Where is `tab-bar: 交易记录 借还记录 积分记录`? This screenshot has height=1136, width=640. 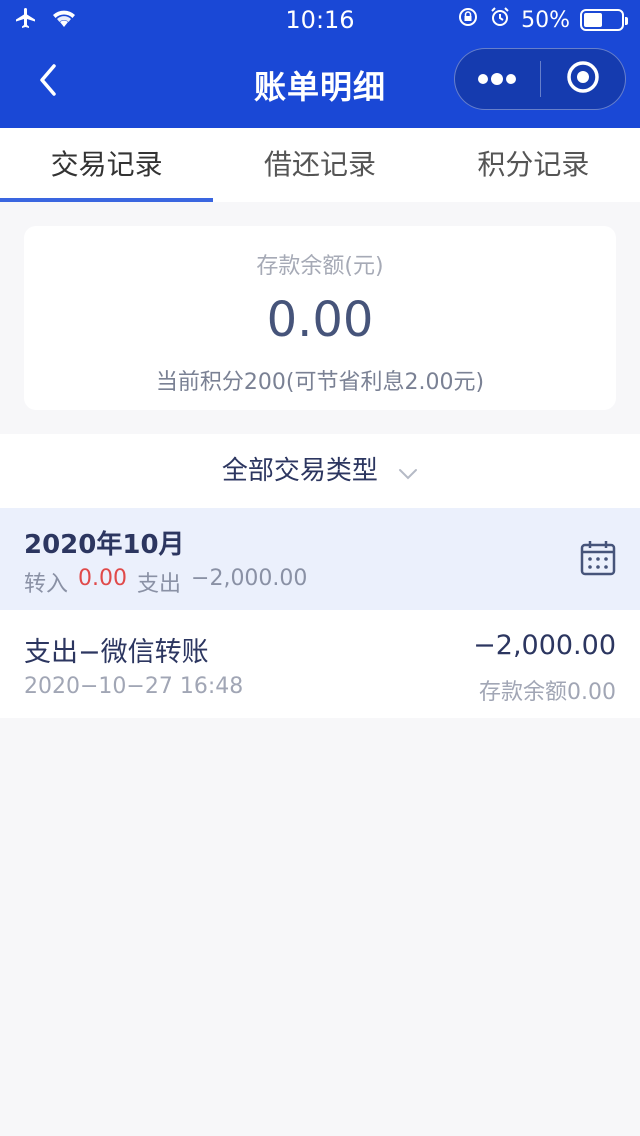 tab-bar: 交易记录 借还记录 积分记录 is located at coordinates (320, 165).